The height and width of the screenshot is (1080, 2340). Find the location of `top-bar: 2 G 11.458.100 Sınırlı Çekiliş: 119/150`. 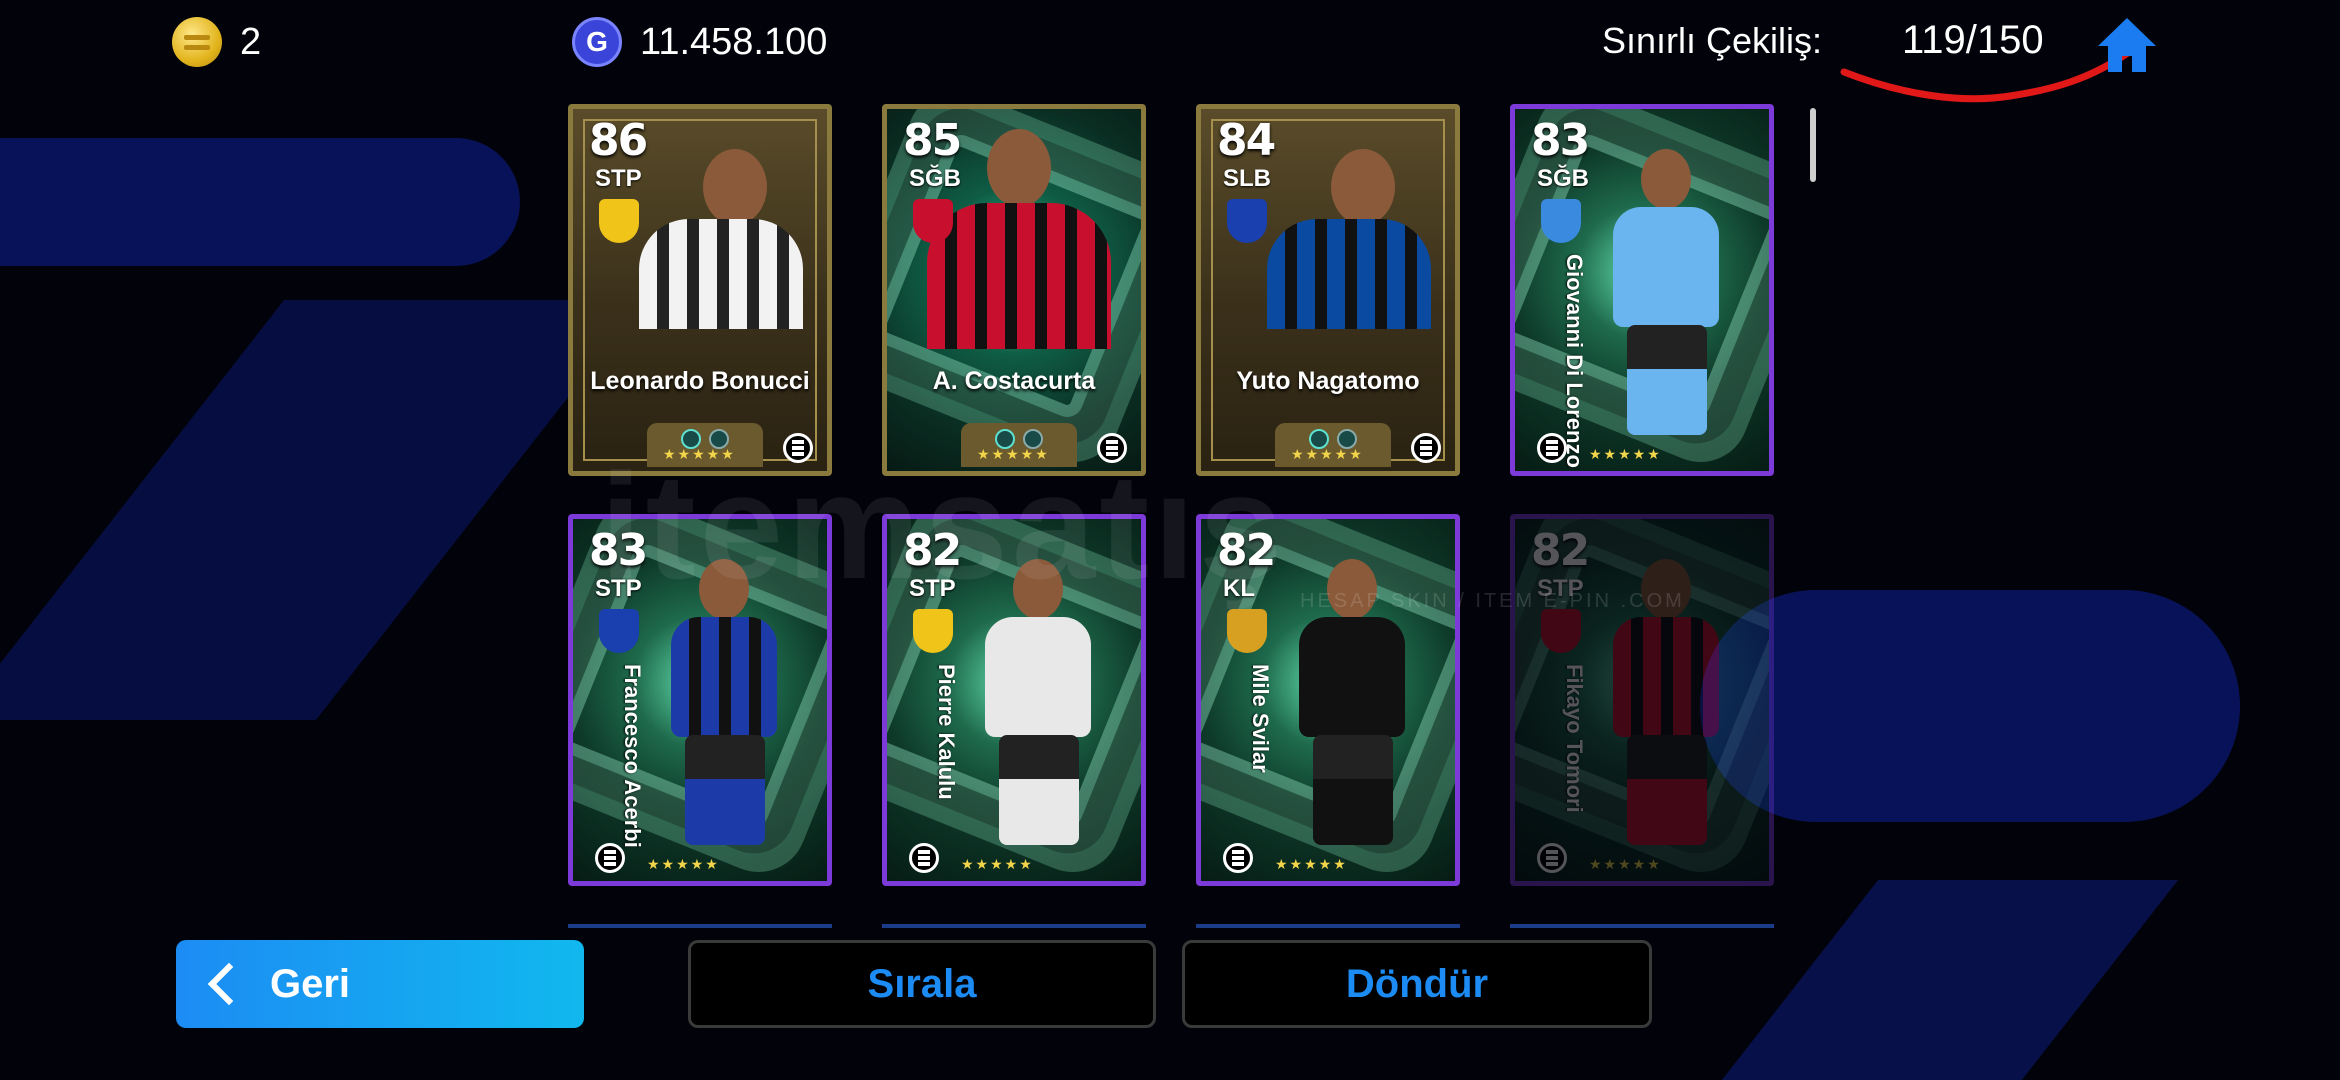

top-bar: 2 G 11.458.100 Sınırlı Çekiliş: 119/150 is located at coordinates (1170, 51).